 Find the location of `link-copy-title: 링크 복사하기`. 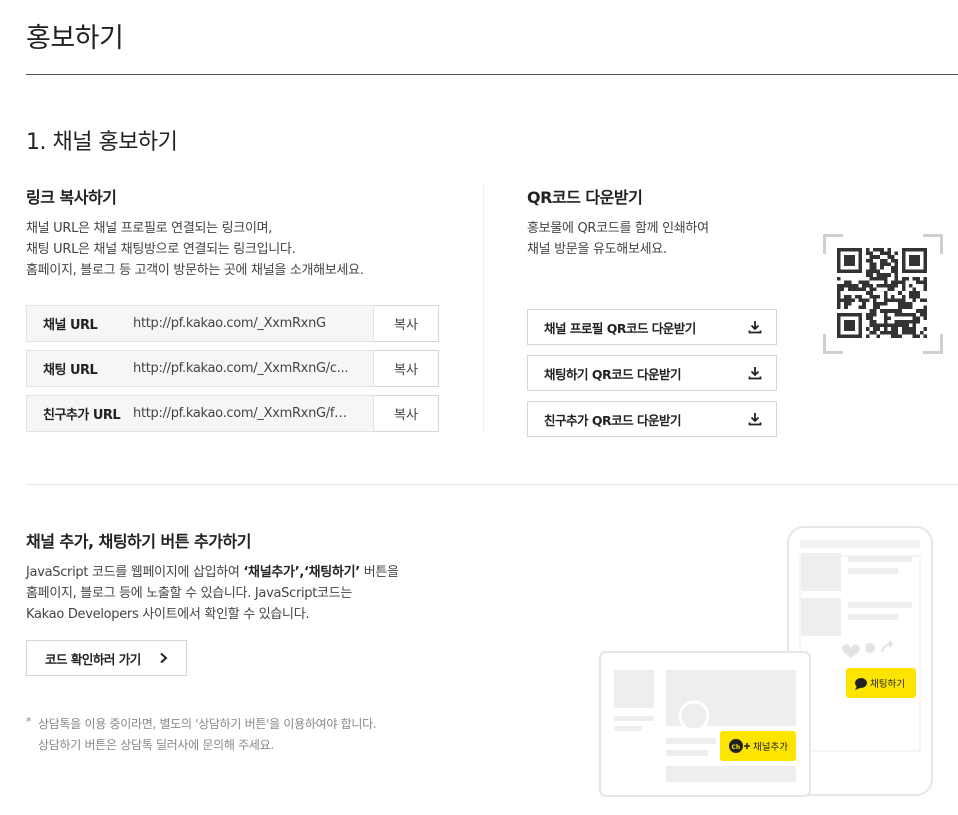

link-copy-title: 링크 복사하기 is located at coordinates (71, 197).